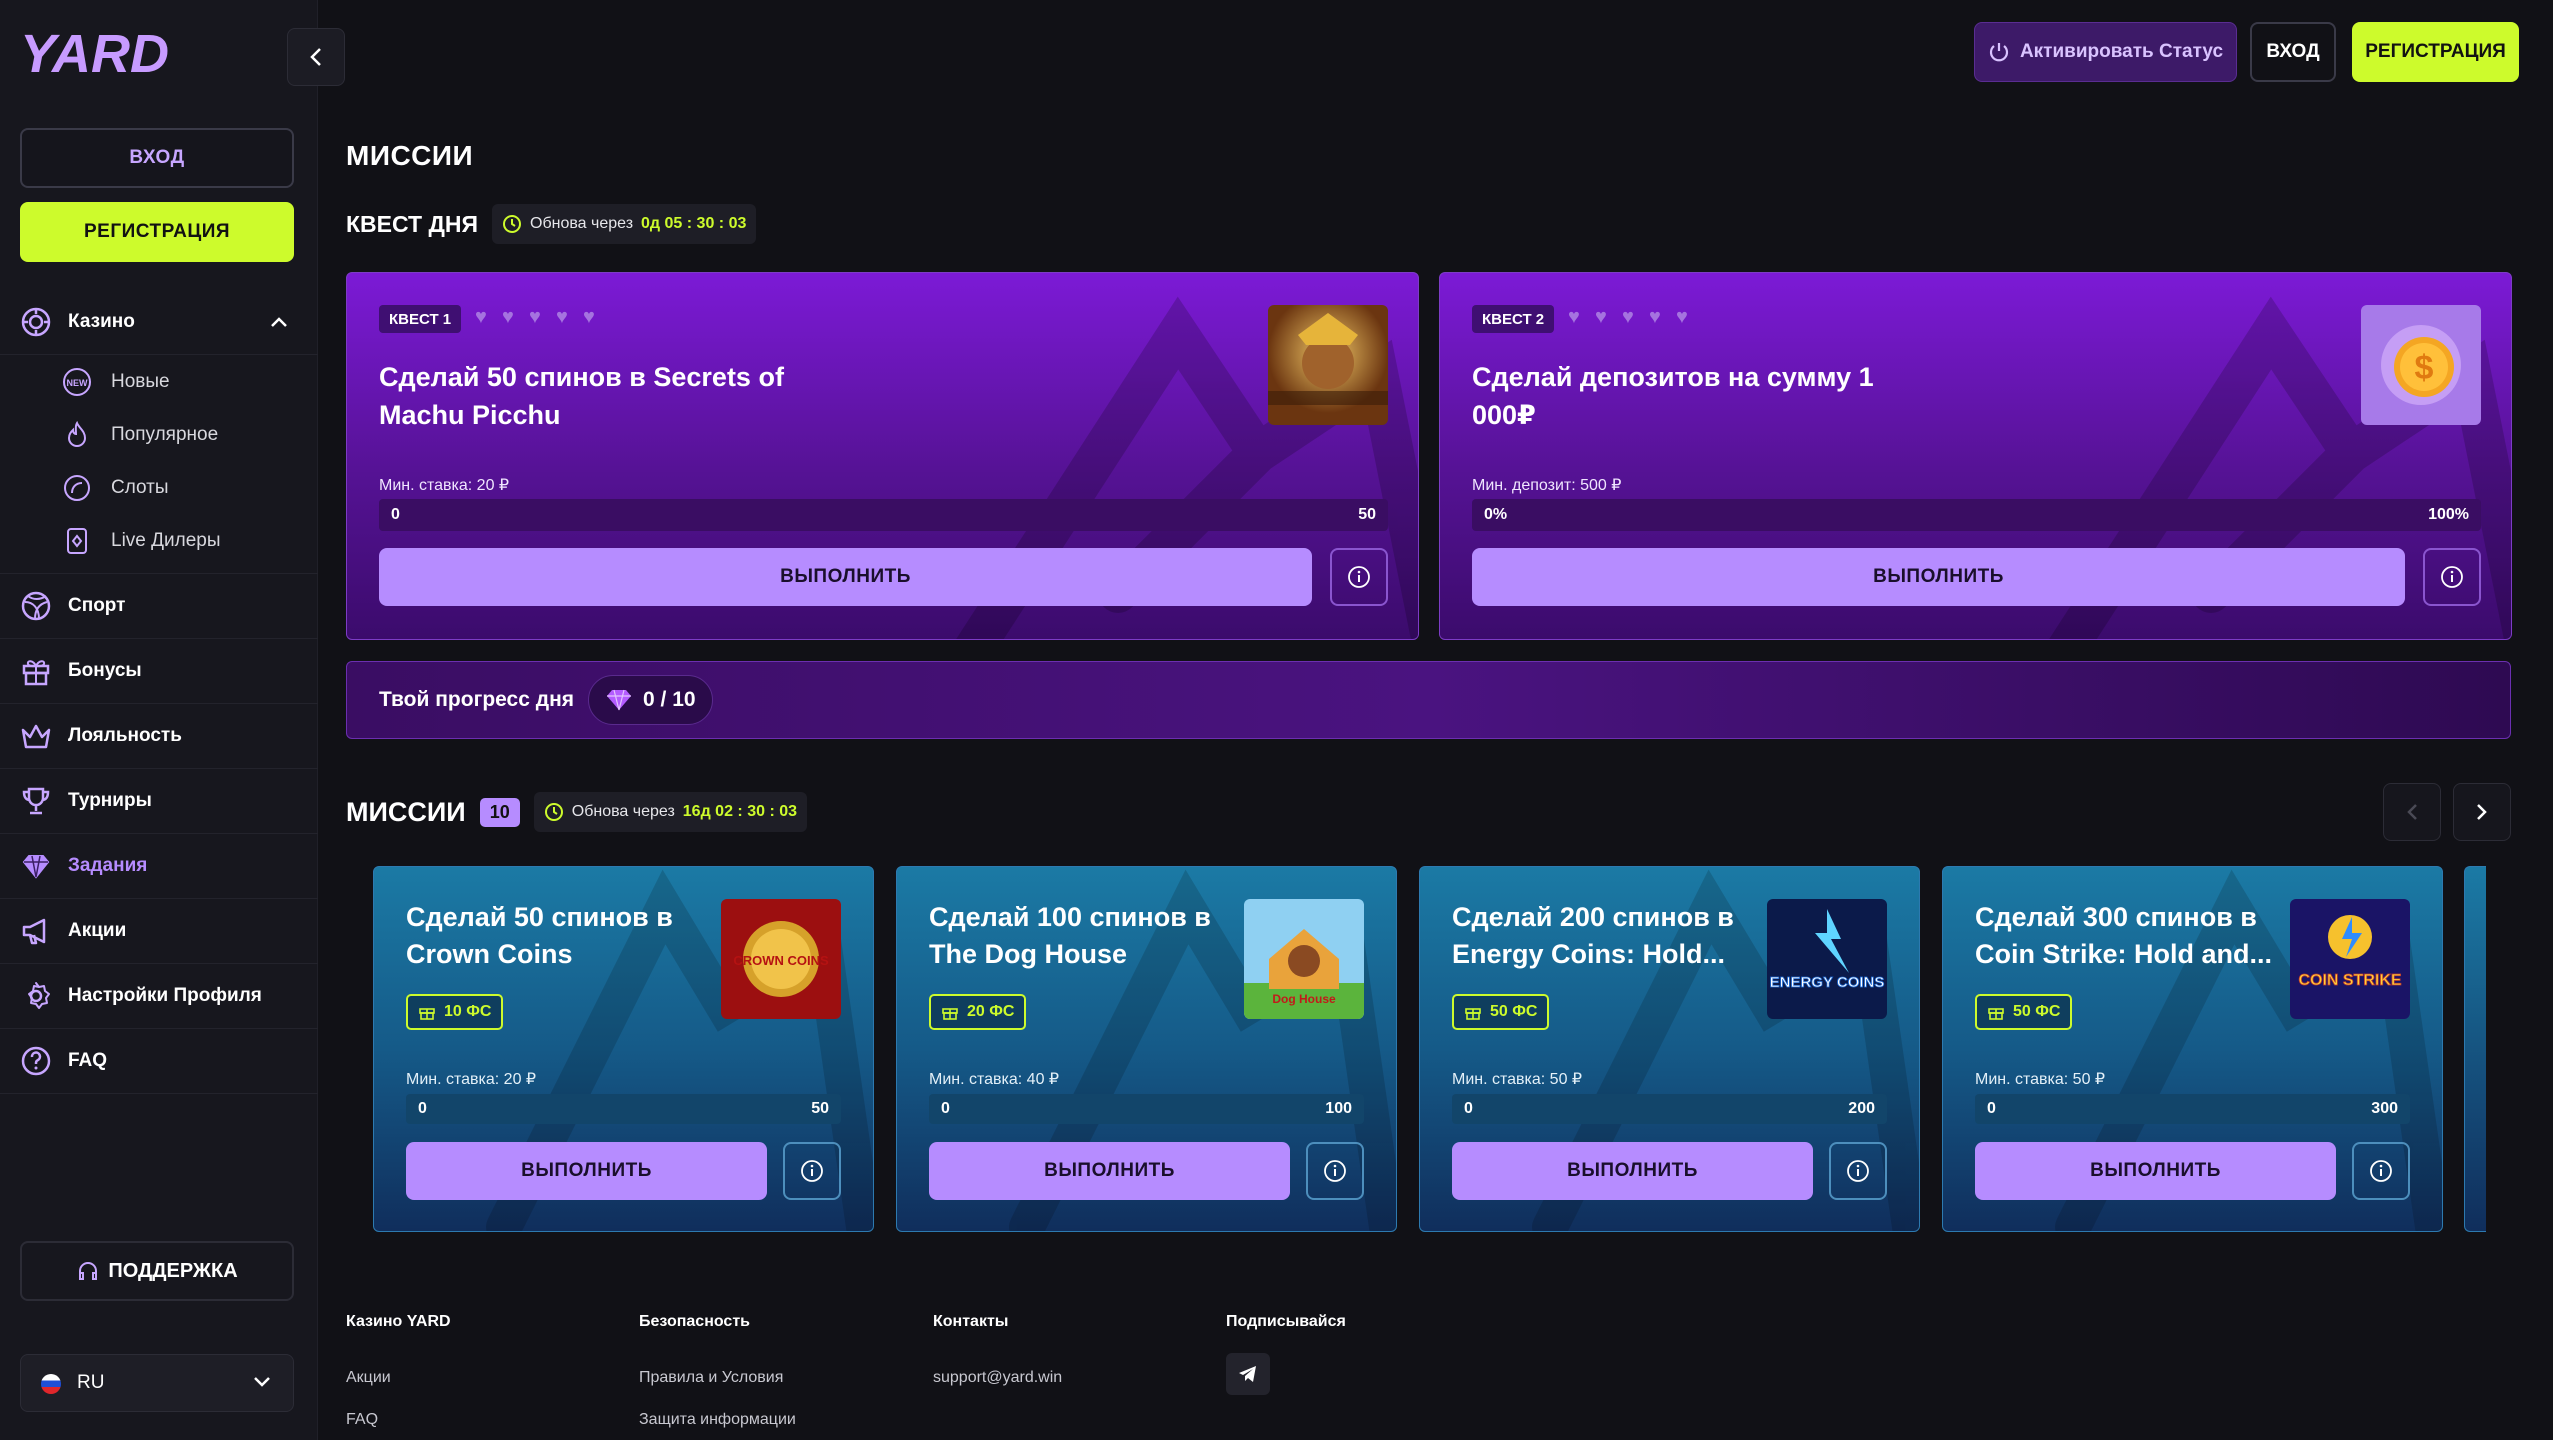 This screenshot has width=2553, height=1440. I want to click on header-register-button: РЕГИСТРАЦИЯ, so click(2435, 52).